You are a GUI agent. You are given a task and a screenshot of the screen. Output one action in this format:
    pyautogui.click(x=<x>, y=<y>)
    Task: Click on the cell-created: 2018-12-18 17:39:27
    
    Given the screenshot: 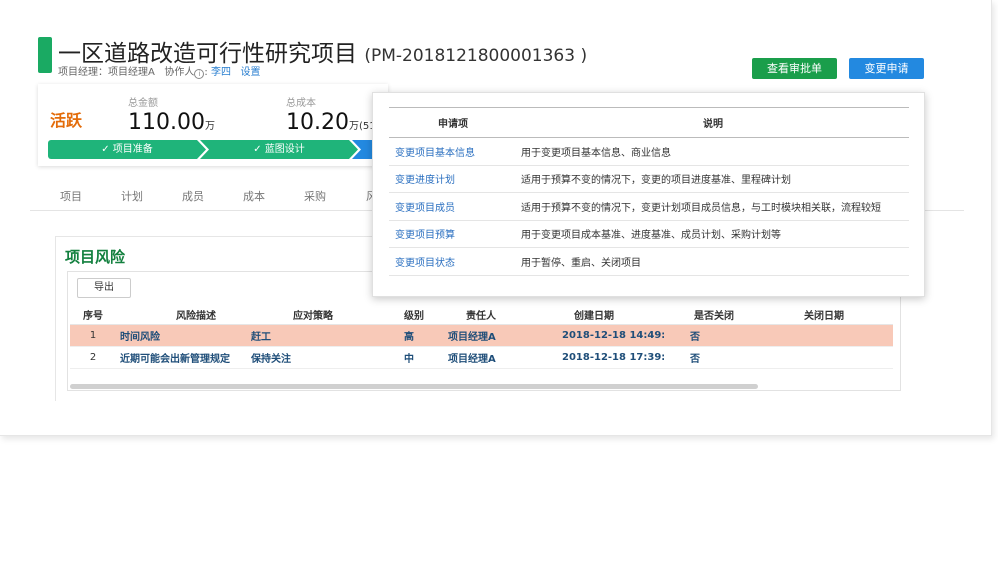 What is the action you would take?
    pyautogui.click(x=604, y=357)
    